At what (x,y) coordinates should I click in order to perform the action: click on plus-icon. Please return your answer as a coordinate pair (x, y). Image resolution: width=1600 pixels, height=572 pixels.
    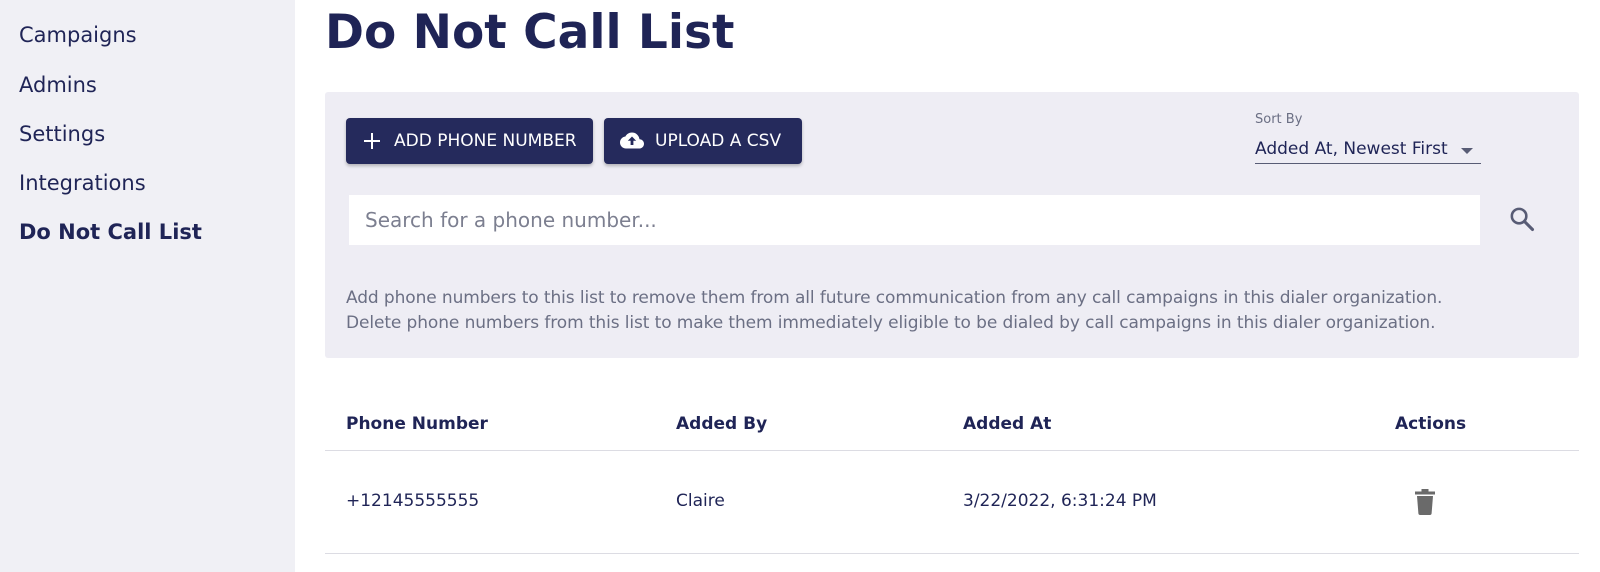
    Looking at the image, I should click on (372, 141).